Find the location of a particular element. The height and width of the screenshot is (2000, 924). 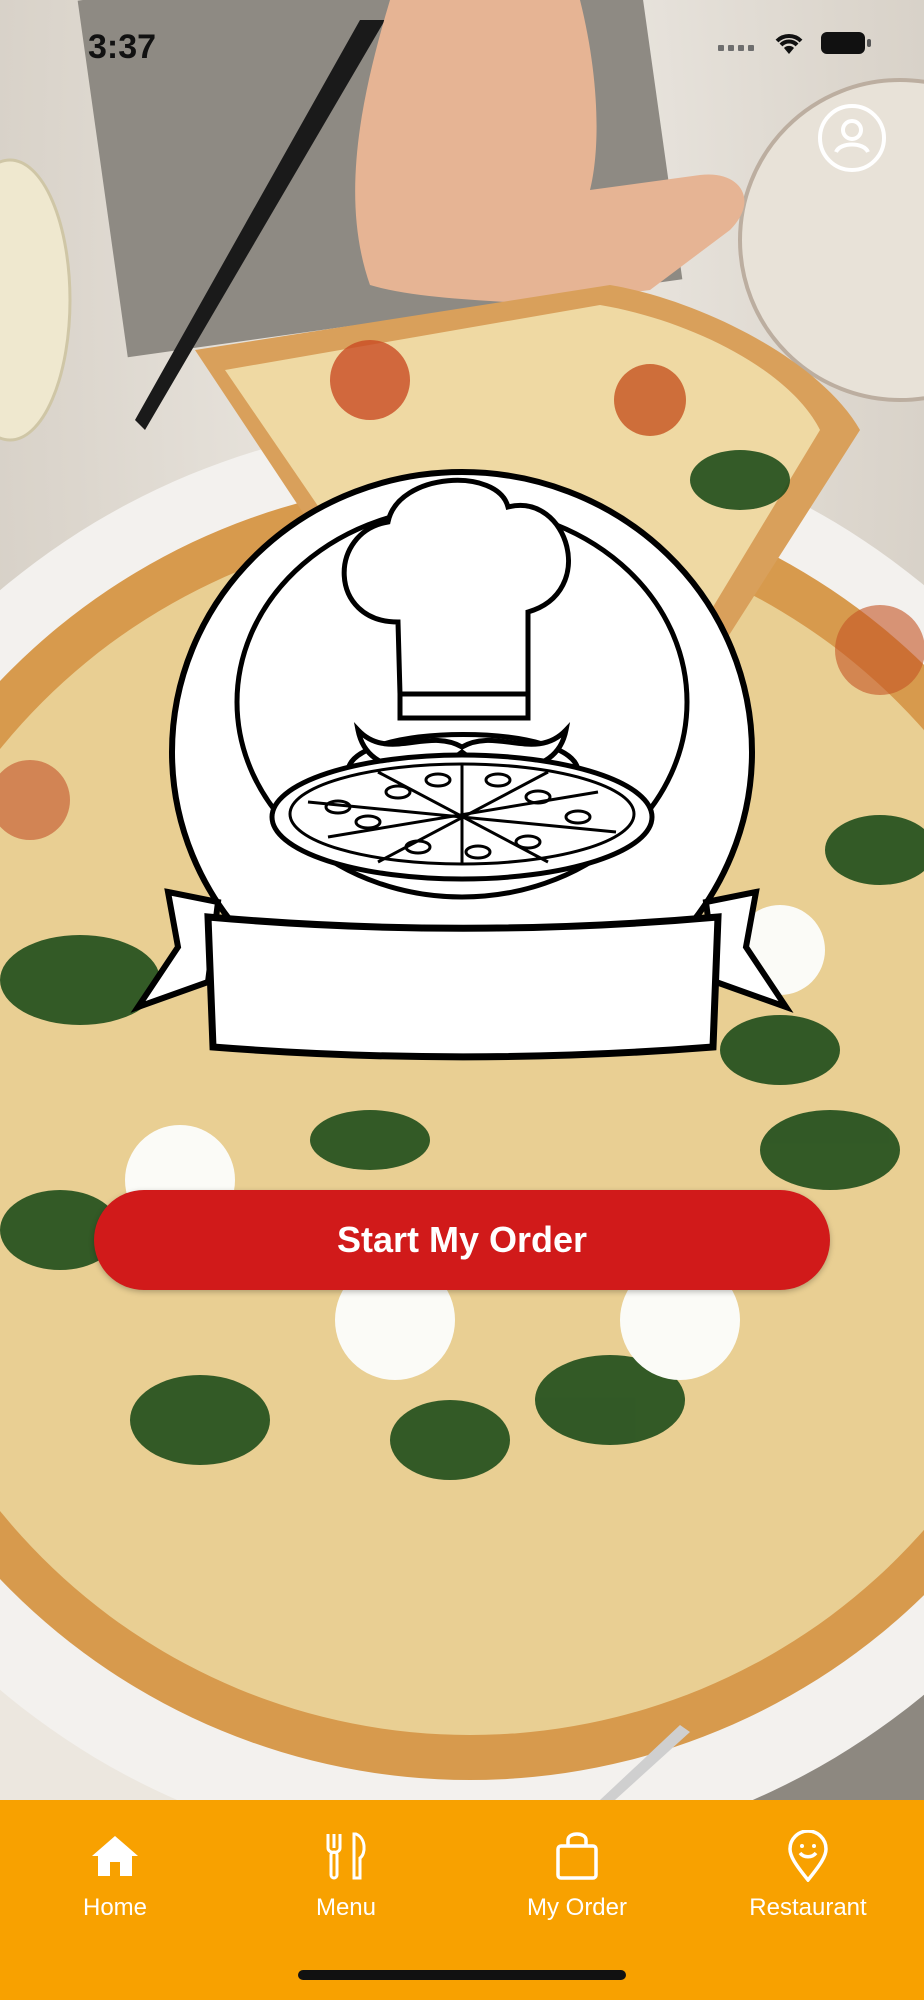

tab-menu-label: Menu is located at coordinates (346, 1907).